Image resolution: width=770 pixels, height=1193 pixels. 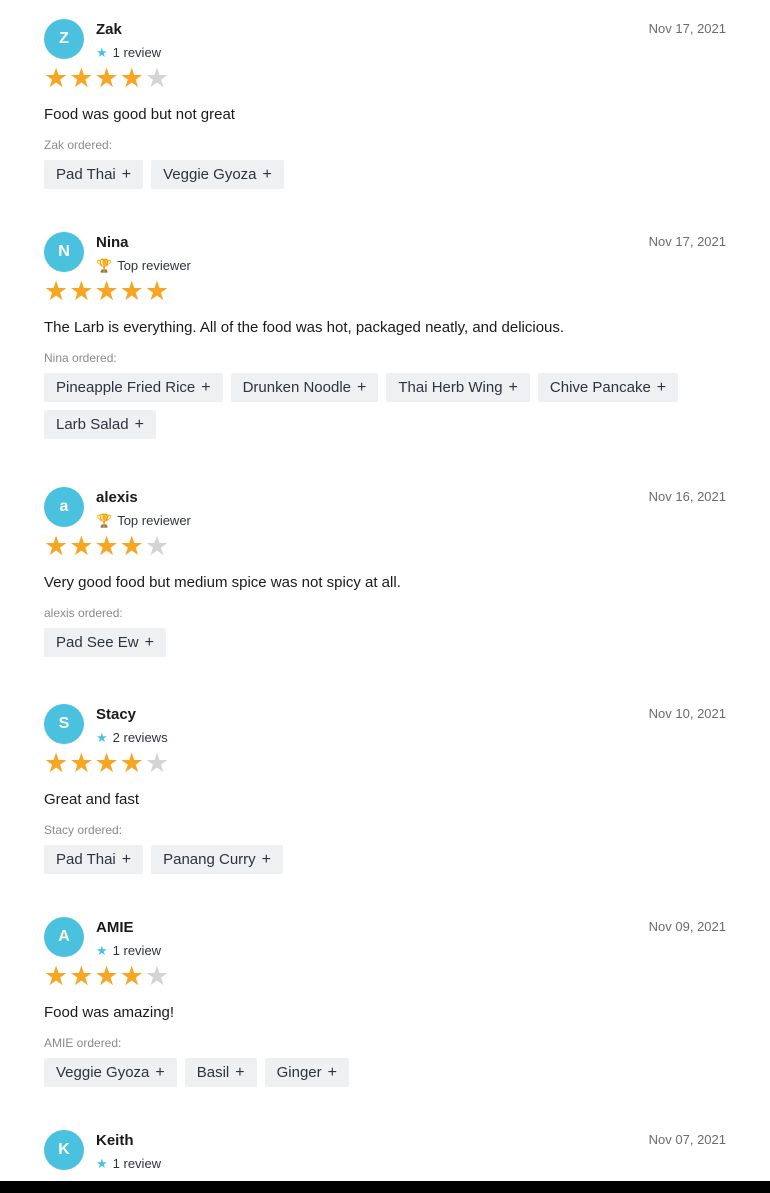 What do you see at coordinates (384, 174) in the screenshot?
I see `ordered-dishes: Pad Thai + Veggie Gyoza +` at bounding box center [384, 174].